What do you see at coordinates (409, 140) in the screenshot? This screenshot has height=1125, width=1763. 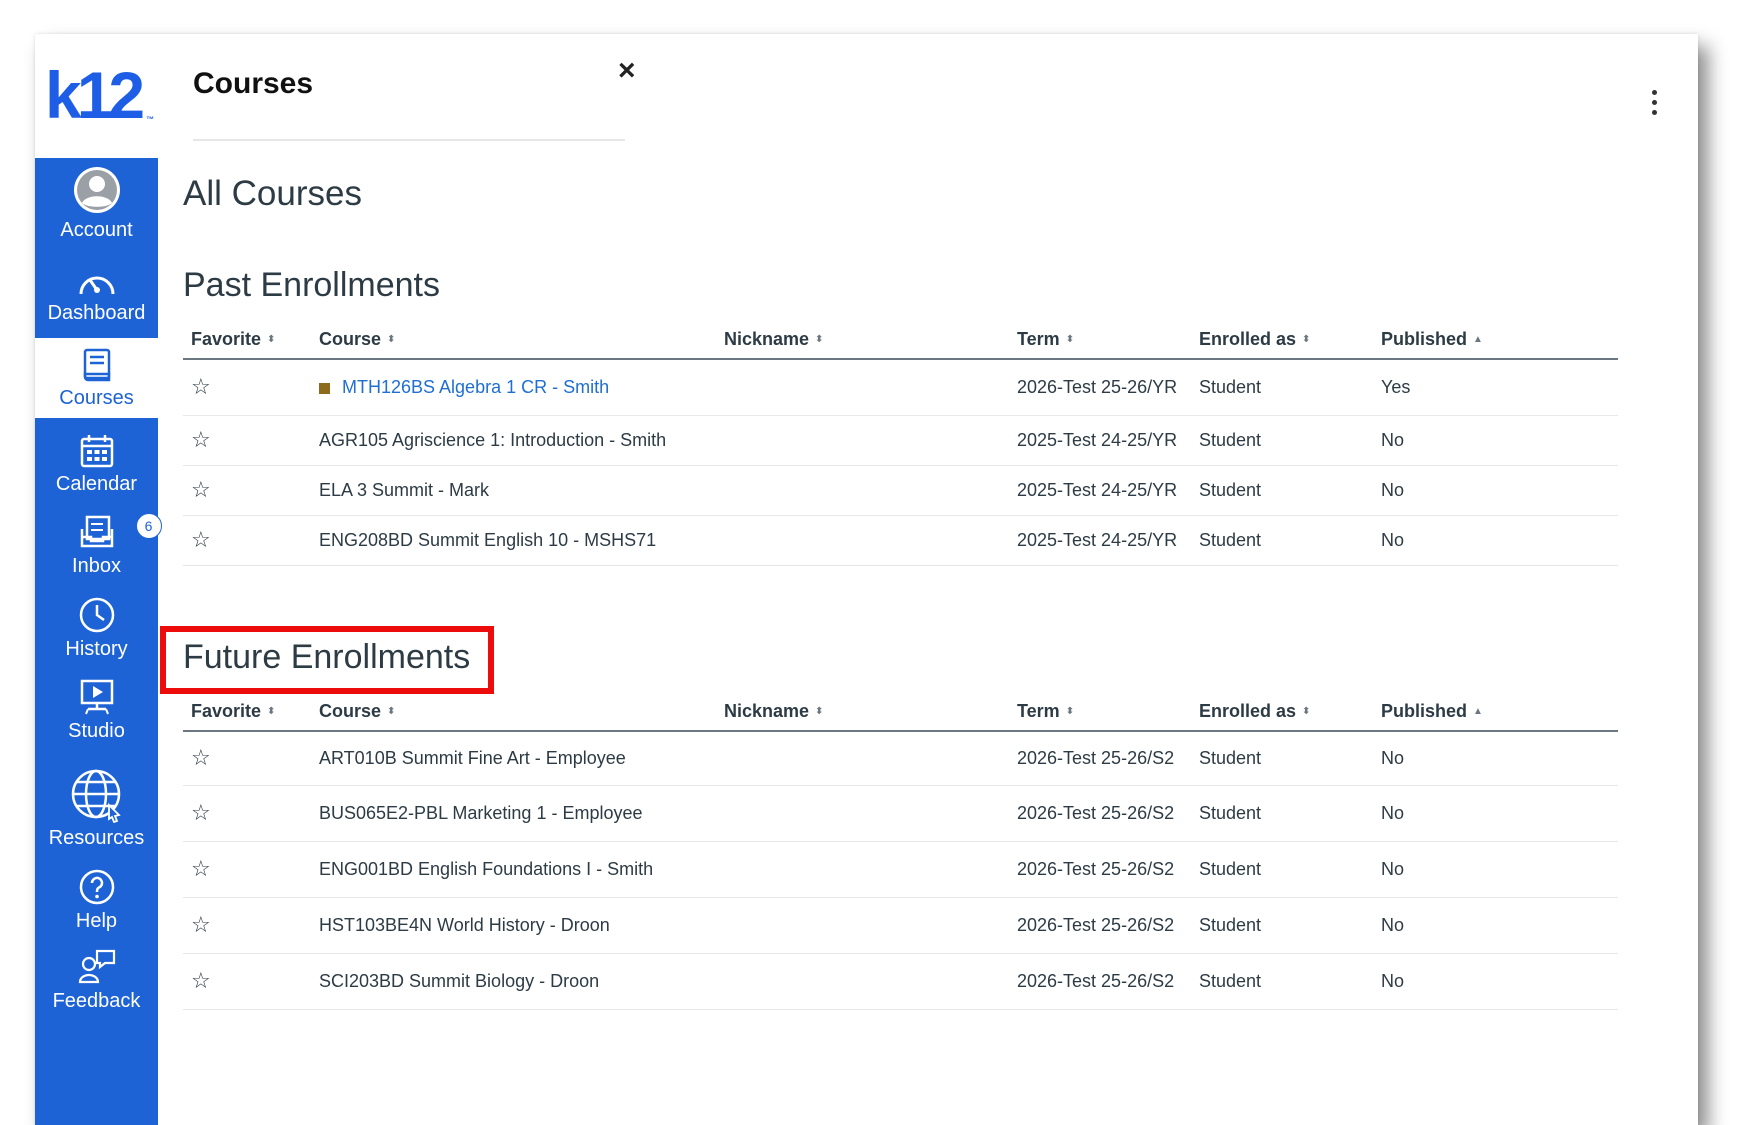 I see `tray-divider` at bounding box center [409, 140].